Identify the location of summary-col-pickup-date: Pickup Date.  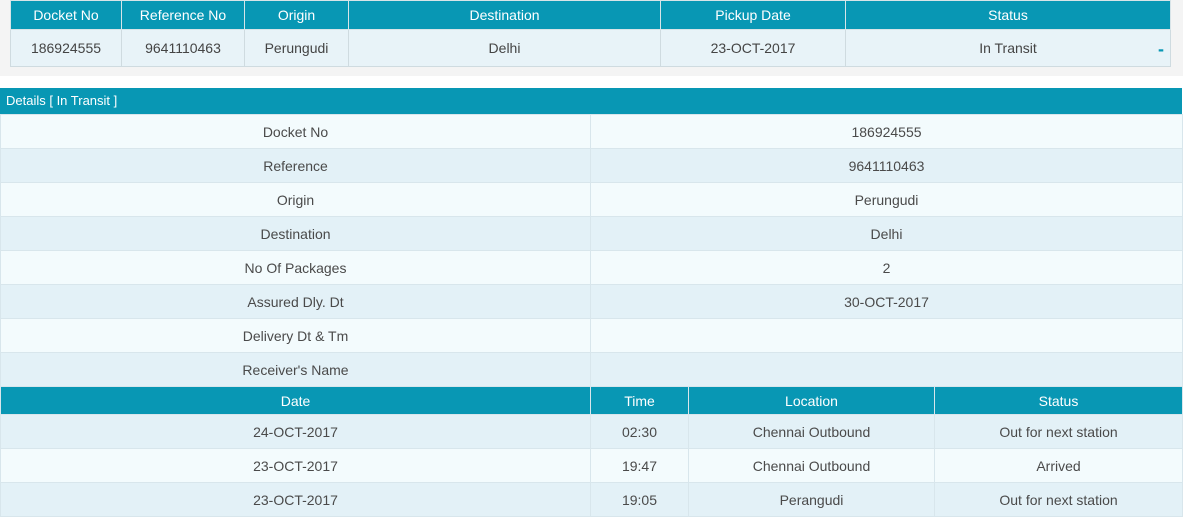
(753, 15).